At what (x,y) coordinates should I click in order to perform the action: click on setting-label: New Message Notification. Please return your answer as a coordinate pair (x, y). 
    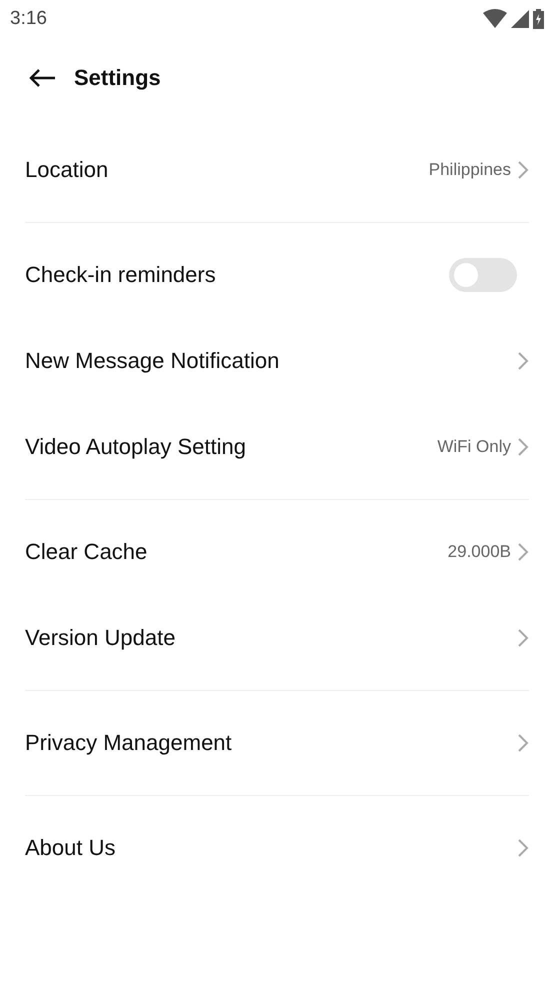
    Looking at the image, I should click on (152, 361).